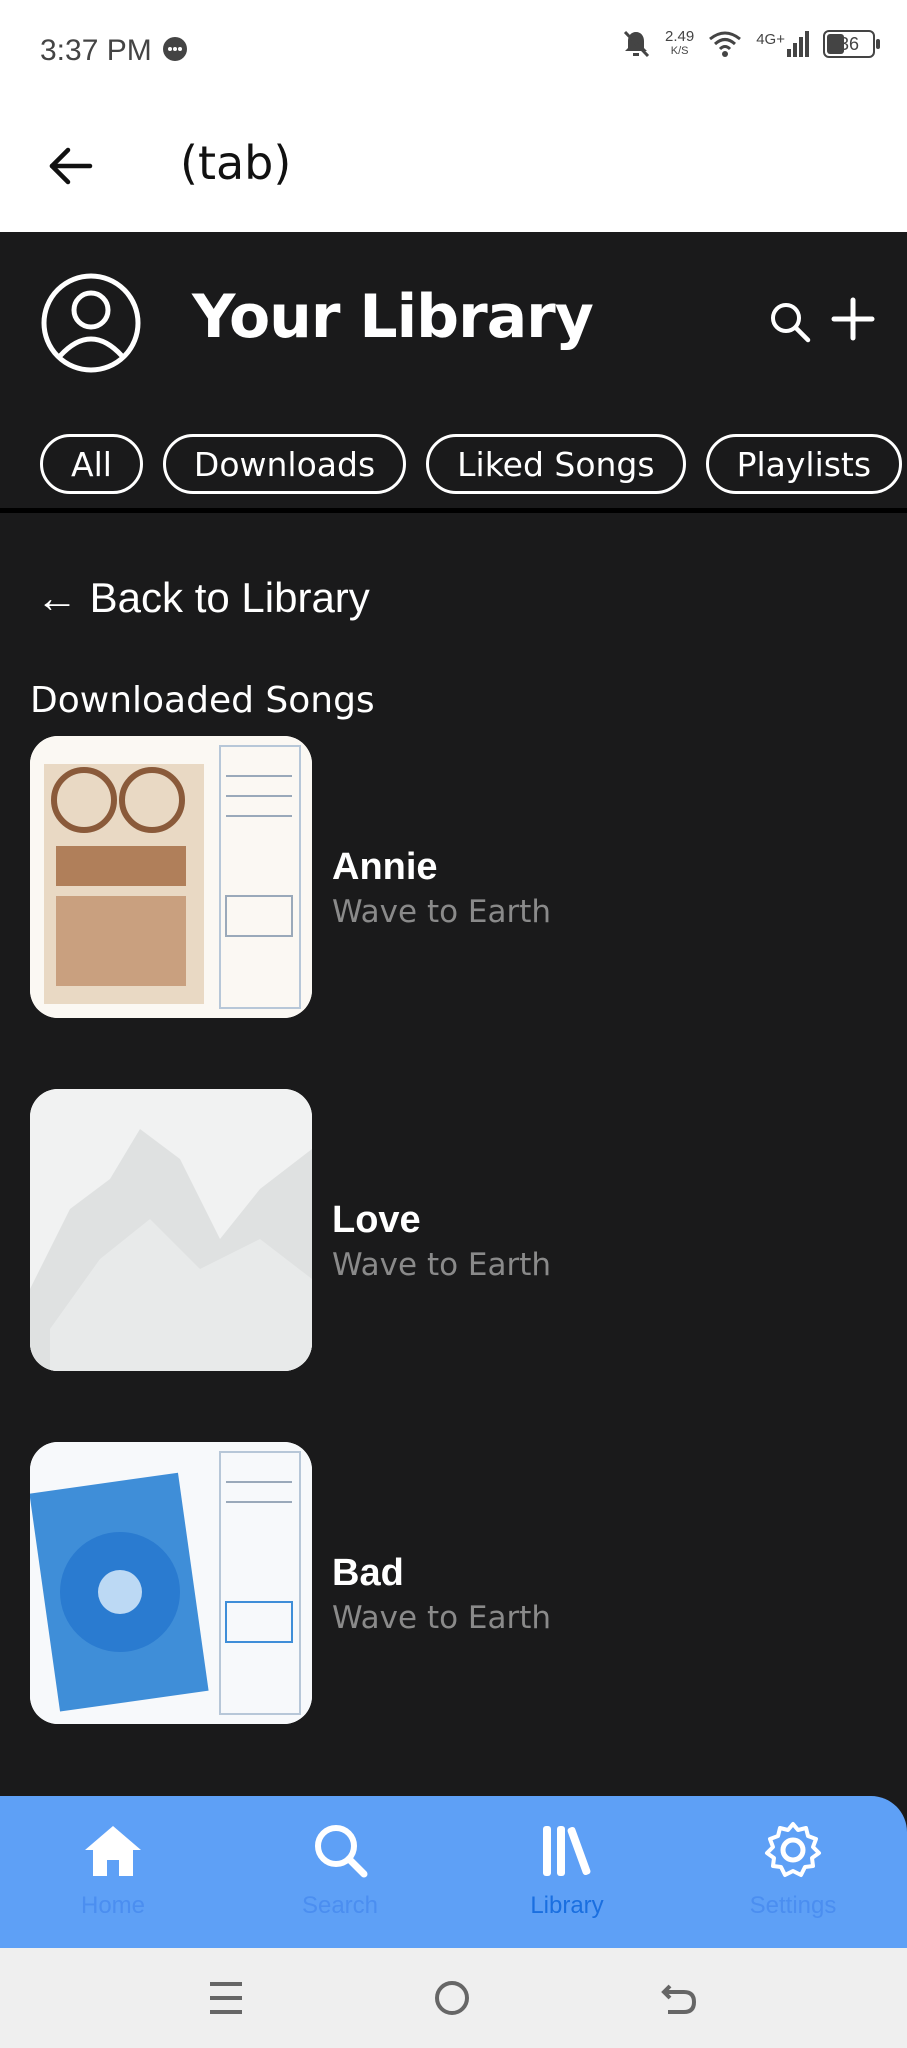  Describe the element at coordinates (556, 464) in the screenshot. I see `chip-liked-songs: Liked Songs` at that location.